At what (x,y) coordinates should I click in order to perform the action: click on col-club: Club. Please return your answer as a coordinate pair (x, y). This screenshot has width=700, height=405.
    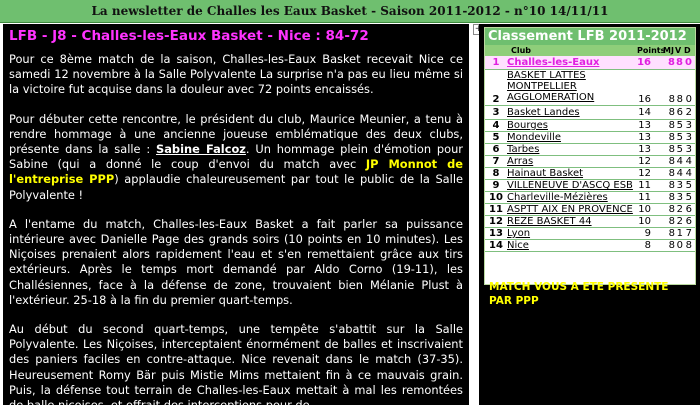
    Looking at the image, I should click on (521, 50).